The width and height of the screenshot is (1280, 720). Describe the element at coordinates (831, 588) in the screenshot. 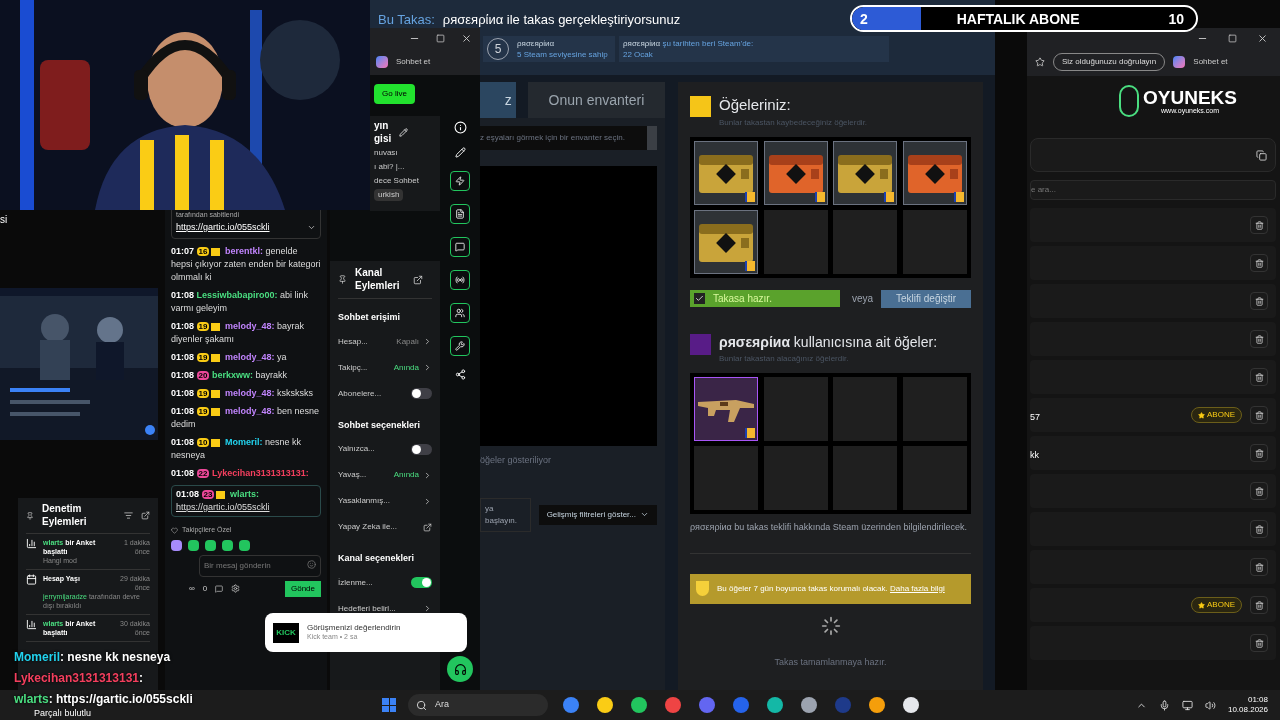

I see `protection-text: Bu öğeler 7 gün boyunca takas korumalı olacak. Daha fazla bilgi` at that location.